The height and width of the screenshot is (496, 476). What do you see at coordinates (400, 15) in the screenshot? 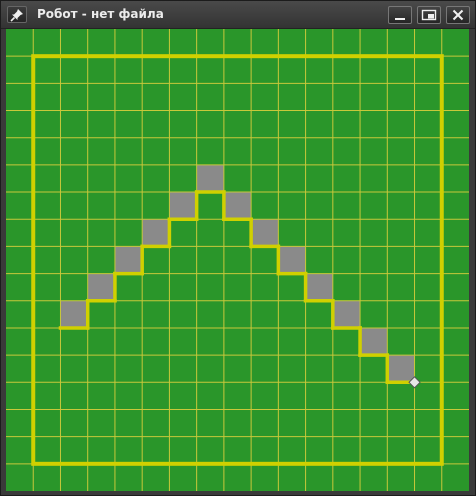
I see `minimize-button` at bounding box center [400, 15].